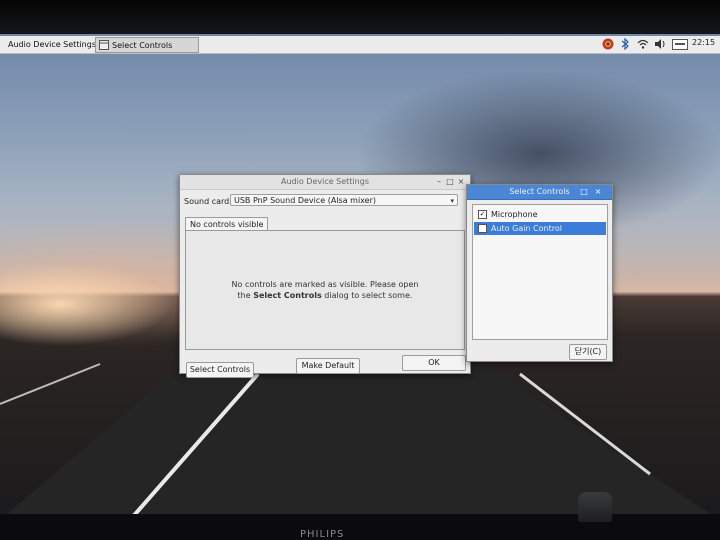 The image size is (720, 540). Describe the element at coordinates (514, 214) in the screenshot. I see `list-item-label: Microphone` at that location.